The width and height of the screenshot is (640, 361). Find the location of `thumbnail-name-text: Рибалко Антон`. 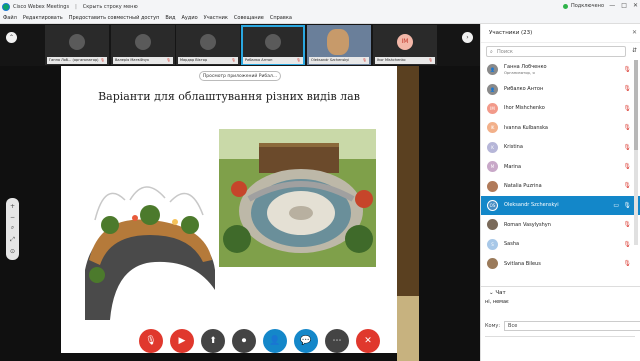

thumbnail-name-text: Рибалко Антон is located at coordinates (259, 60).